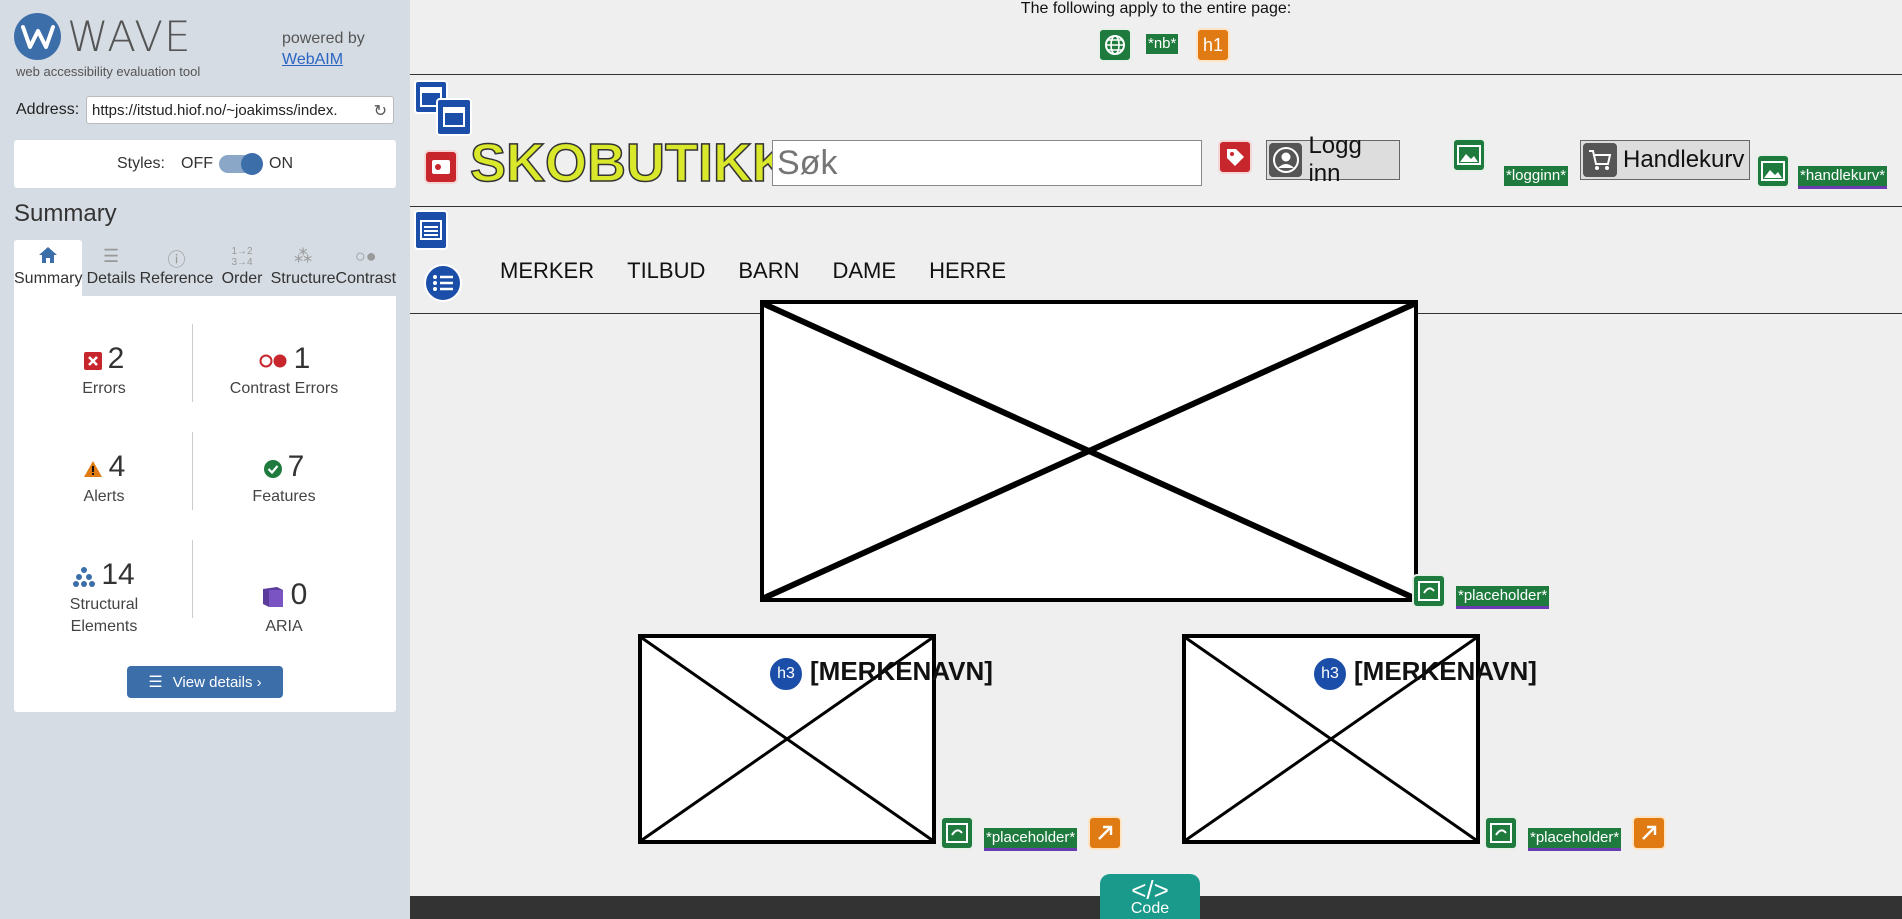 This screenshot has height=919, width=1902. I want to click on hero-placeholder-image, so click(1089, 451).